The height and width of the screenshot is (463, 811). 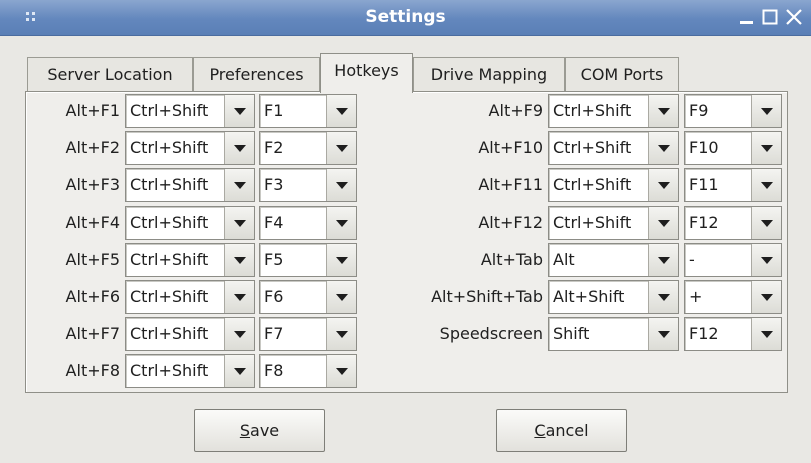 What do you see at coordinates (92, 371) in the screenshot?
I see `hotkey-label: Alt+F8` at bounding box center [92, 371].